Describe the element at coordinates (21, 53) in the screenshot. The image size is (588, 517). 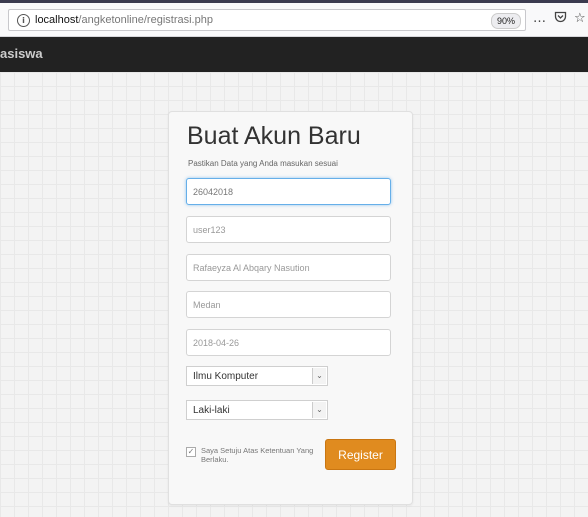
I see `navbar-brand: asiswa` at that location.